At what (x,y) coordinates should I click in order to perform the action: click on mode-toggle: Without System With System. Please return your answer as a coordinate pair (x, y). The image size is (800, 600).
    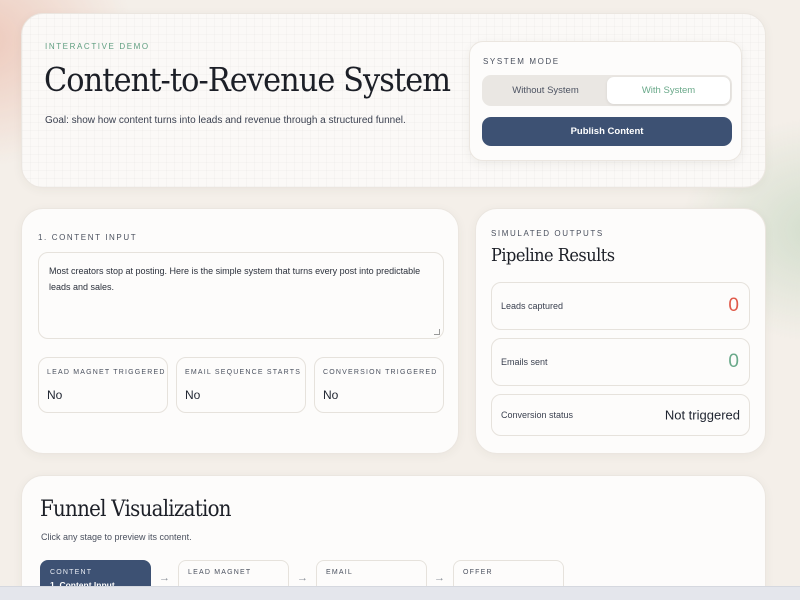
    Looking at the image, I should click on (607, 90).